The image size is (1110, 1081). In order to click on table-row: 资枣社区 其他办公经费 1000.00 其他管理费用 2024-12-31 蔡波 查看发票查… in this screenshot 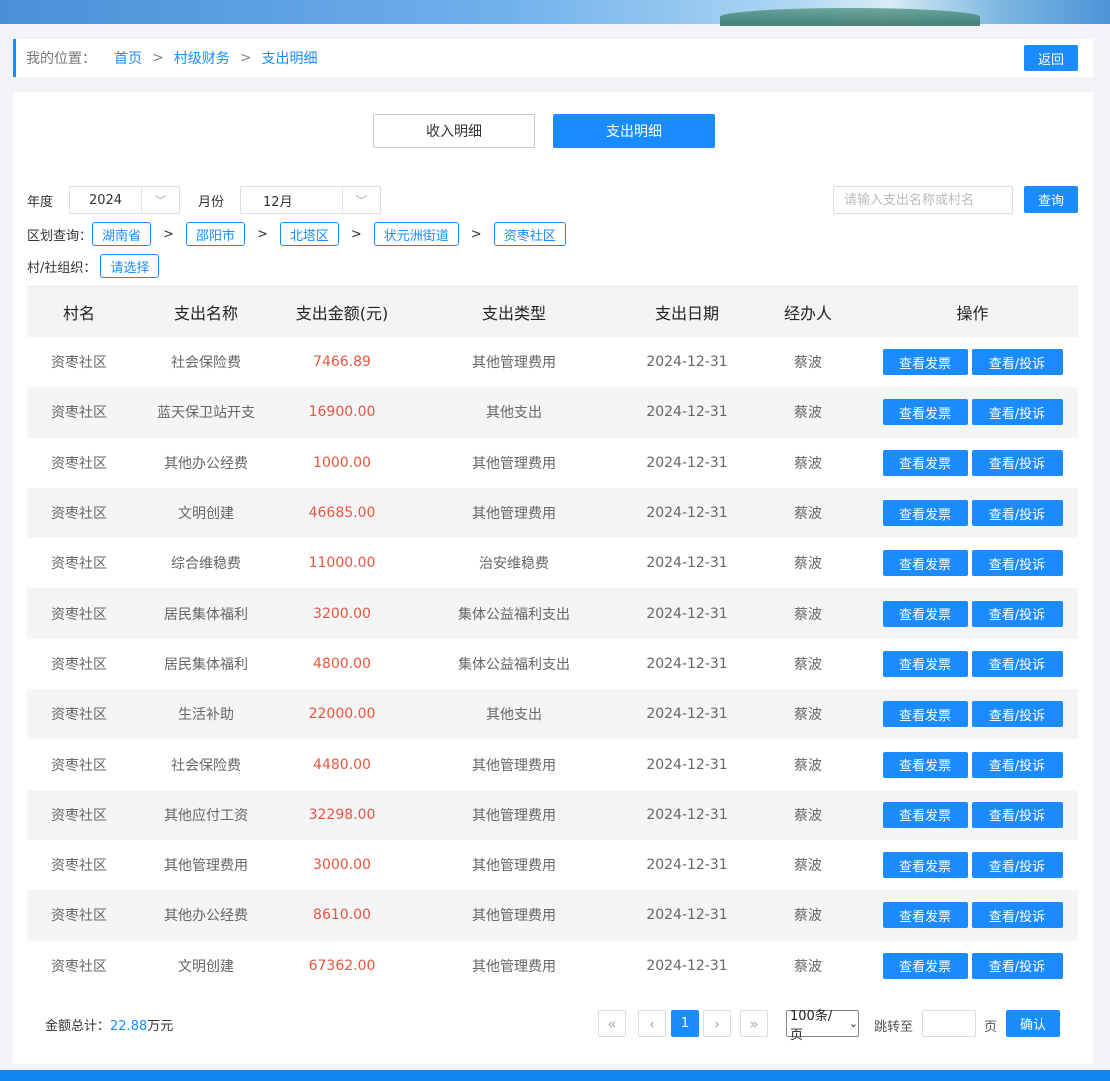, I will do `click(552, 463)`.